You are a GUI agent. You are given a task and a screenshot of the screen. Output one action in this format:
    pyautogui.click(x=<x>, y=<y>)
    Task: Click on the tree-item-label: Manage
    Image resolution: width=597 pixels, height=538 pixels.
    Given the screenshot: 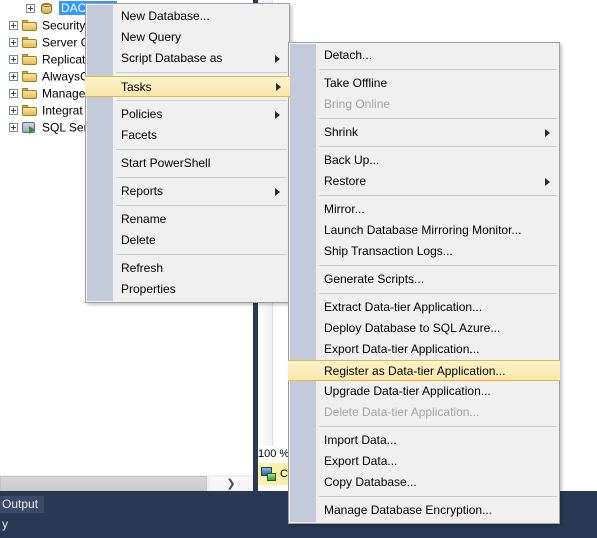 What is the action you would take?
    pyautogui.click(x=64, y=93)
    